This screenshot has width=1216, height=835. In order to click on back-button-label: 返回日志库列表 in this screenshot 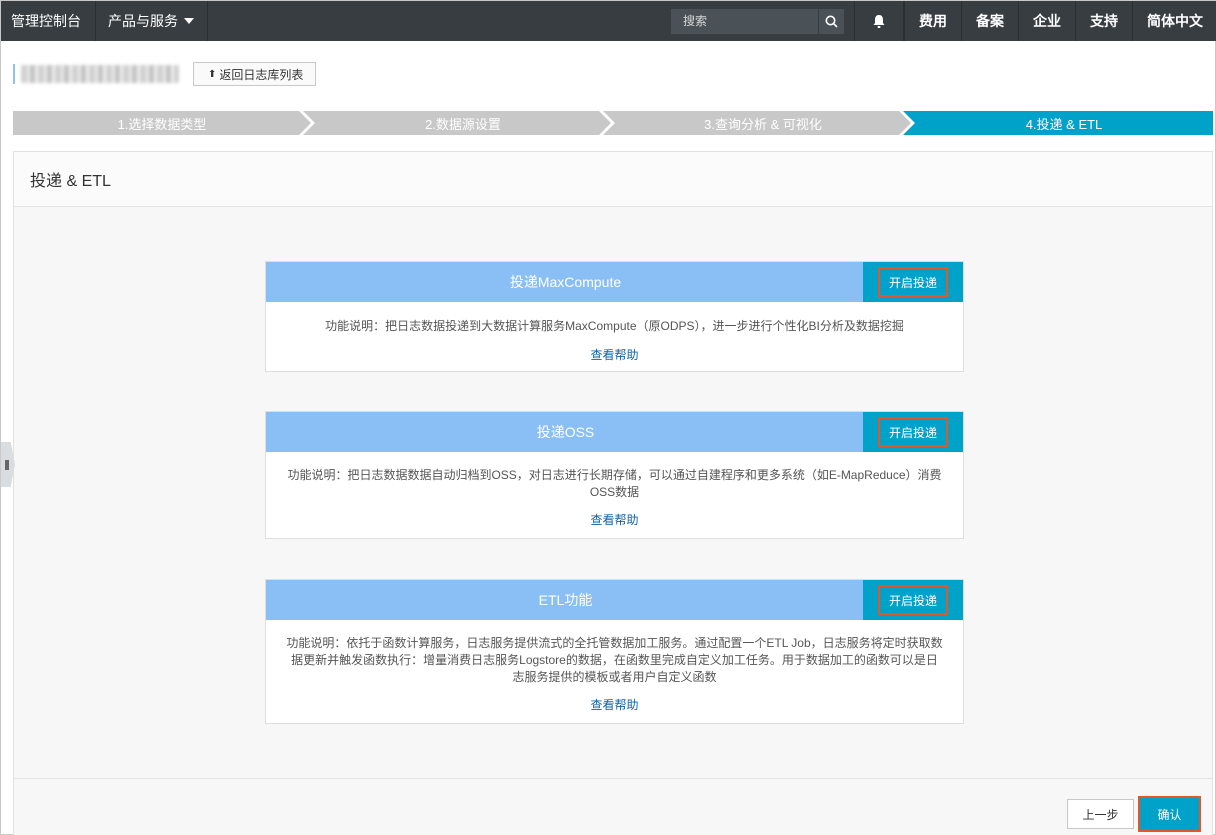, I will do `click(261, 74)`.